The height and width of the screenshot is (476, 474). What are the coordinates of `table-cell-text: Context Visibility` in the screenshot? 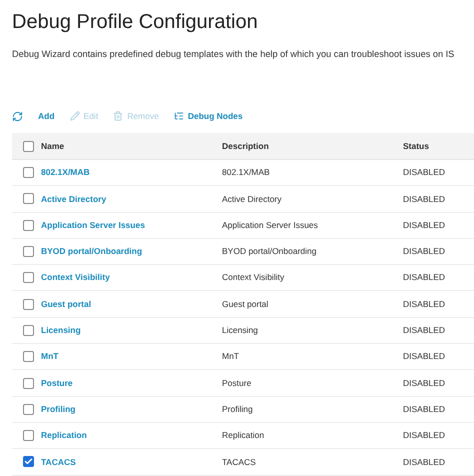 It's located at (254, 277).